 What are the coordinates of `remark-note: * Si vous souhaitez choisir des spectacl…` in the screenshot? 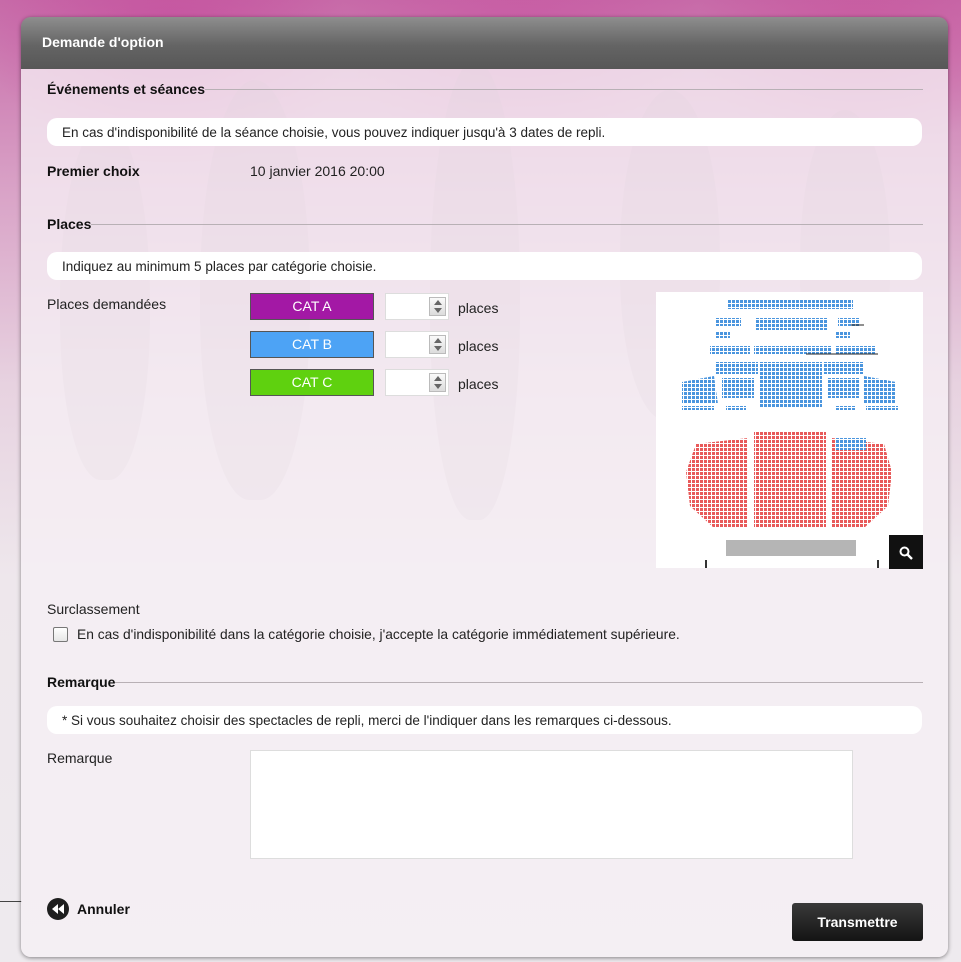 It's located at (484, 720).